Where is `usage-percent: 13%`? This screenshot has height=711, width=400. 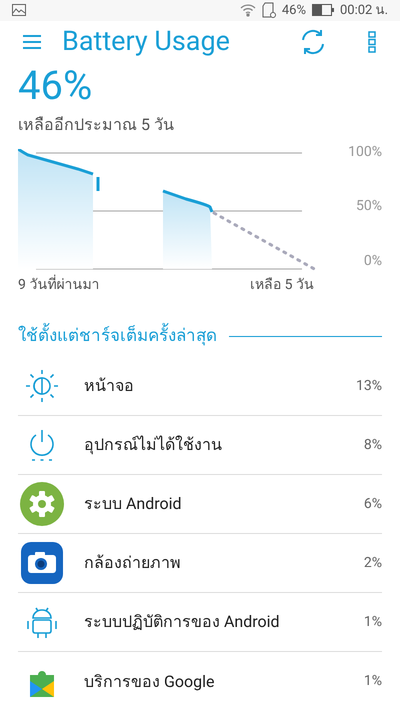
usage-percent: 13% is located at coordinates (369, 386).